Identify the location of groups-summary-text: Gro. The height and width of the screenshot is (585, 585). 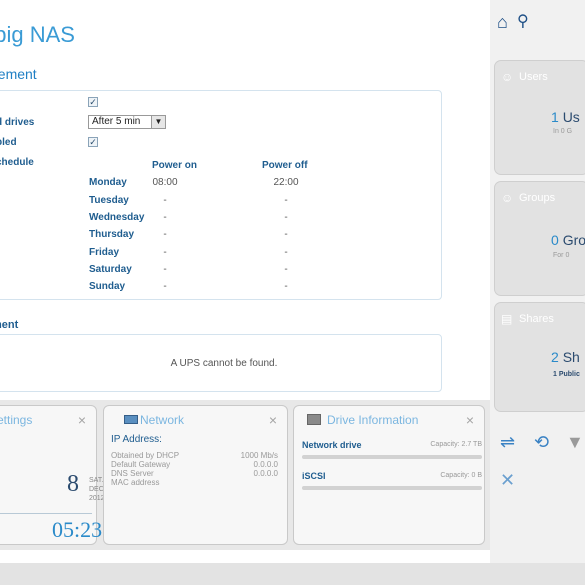
(573, 240).